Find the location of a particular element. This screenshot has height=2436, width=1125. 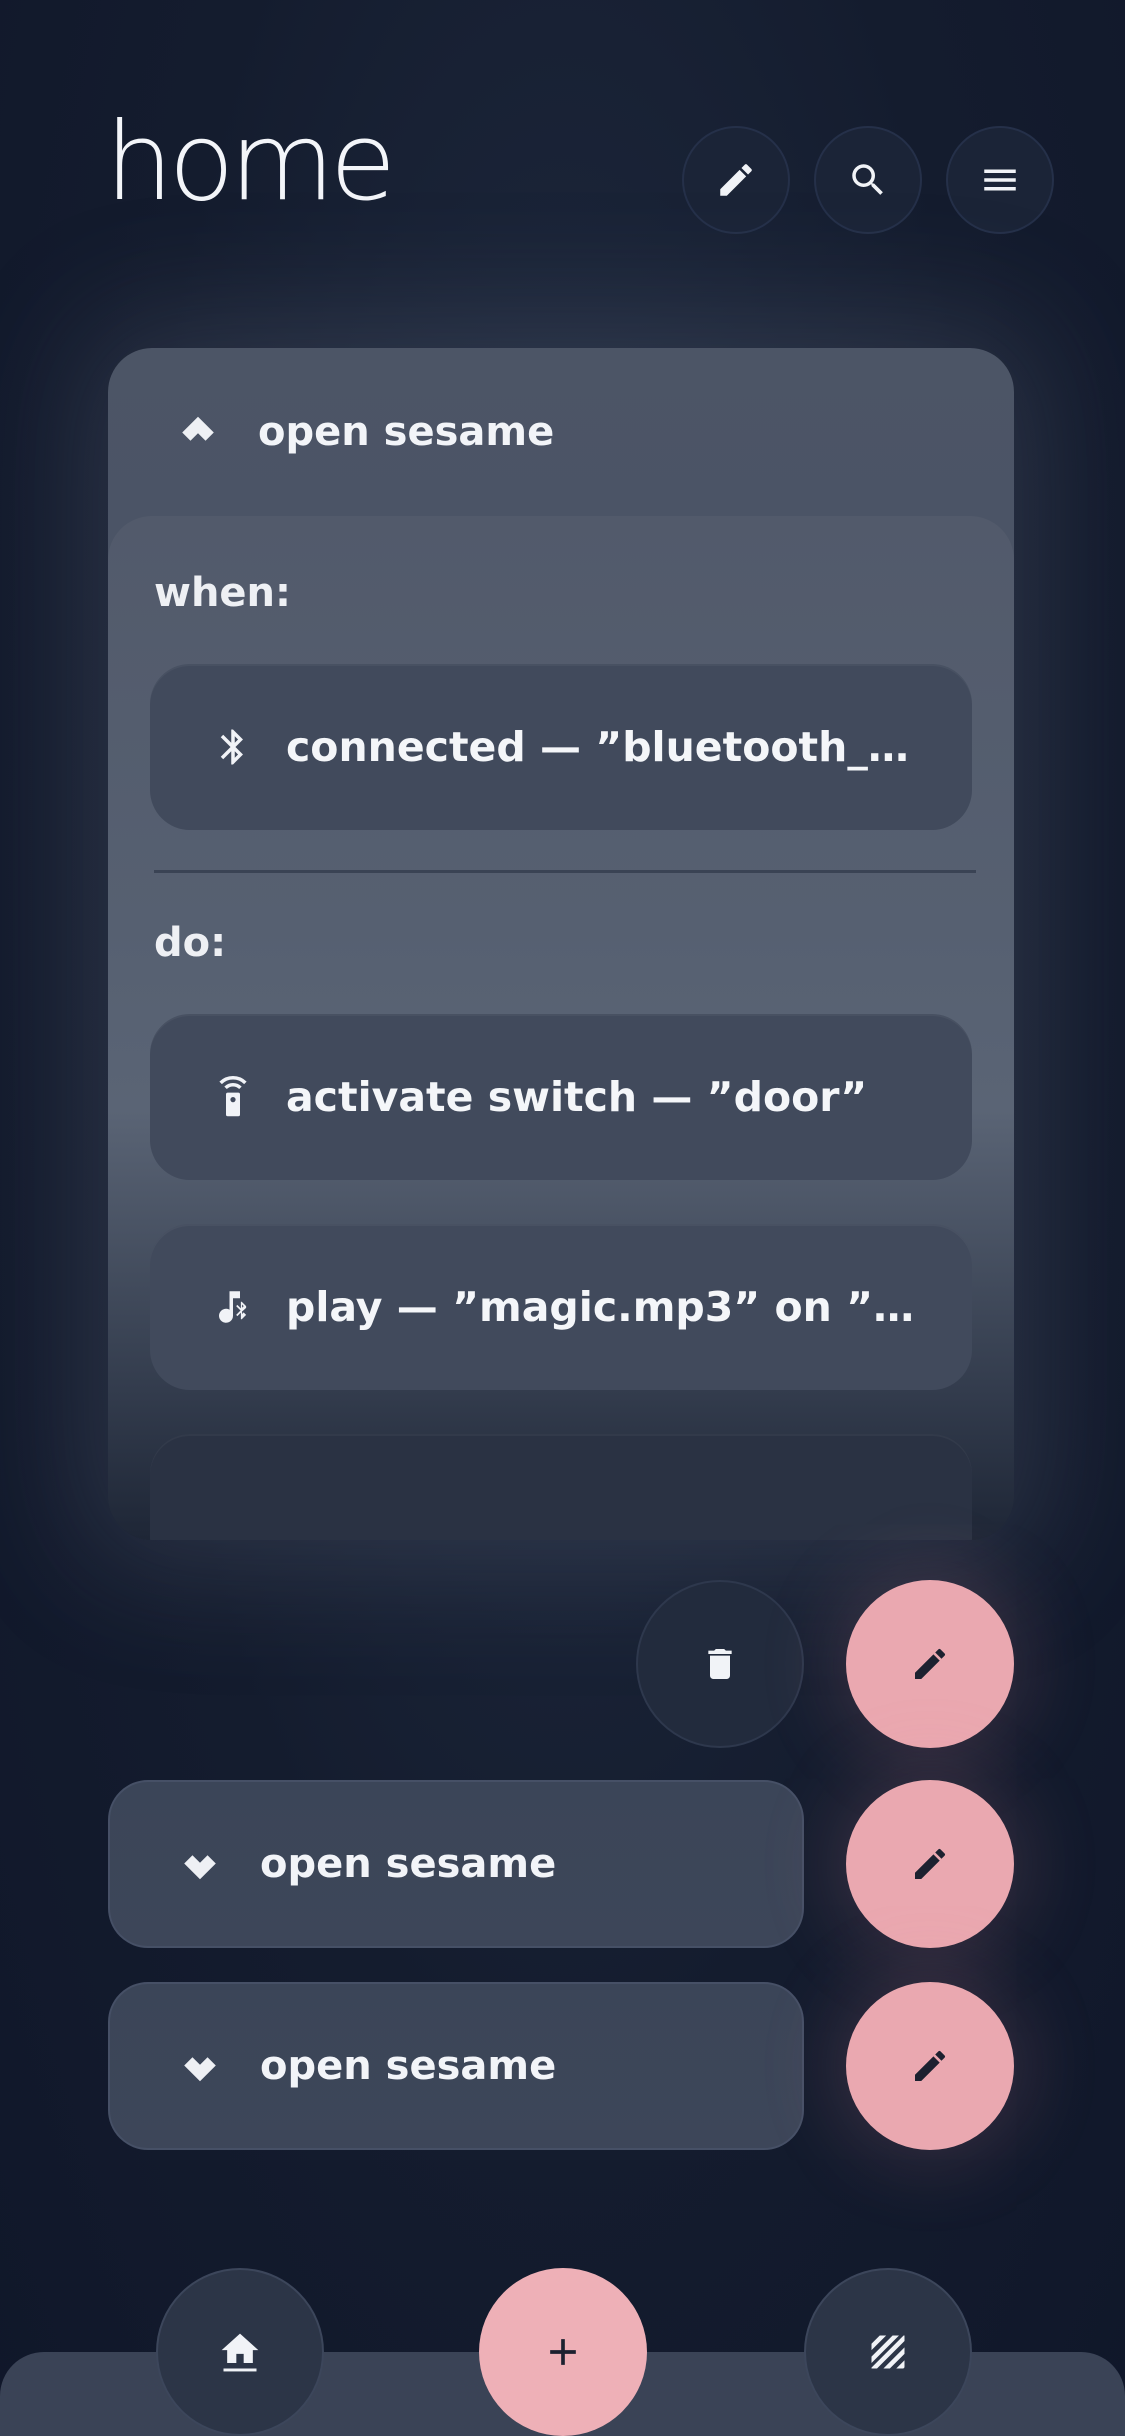

nav-devices-button is located at coordinates (888, 2352).